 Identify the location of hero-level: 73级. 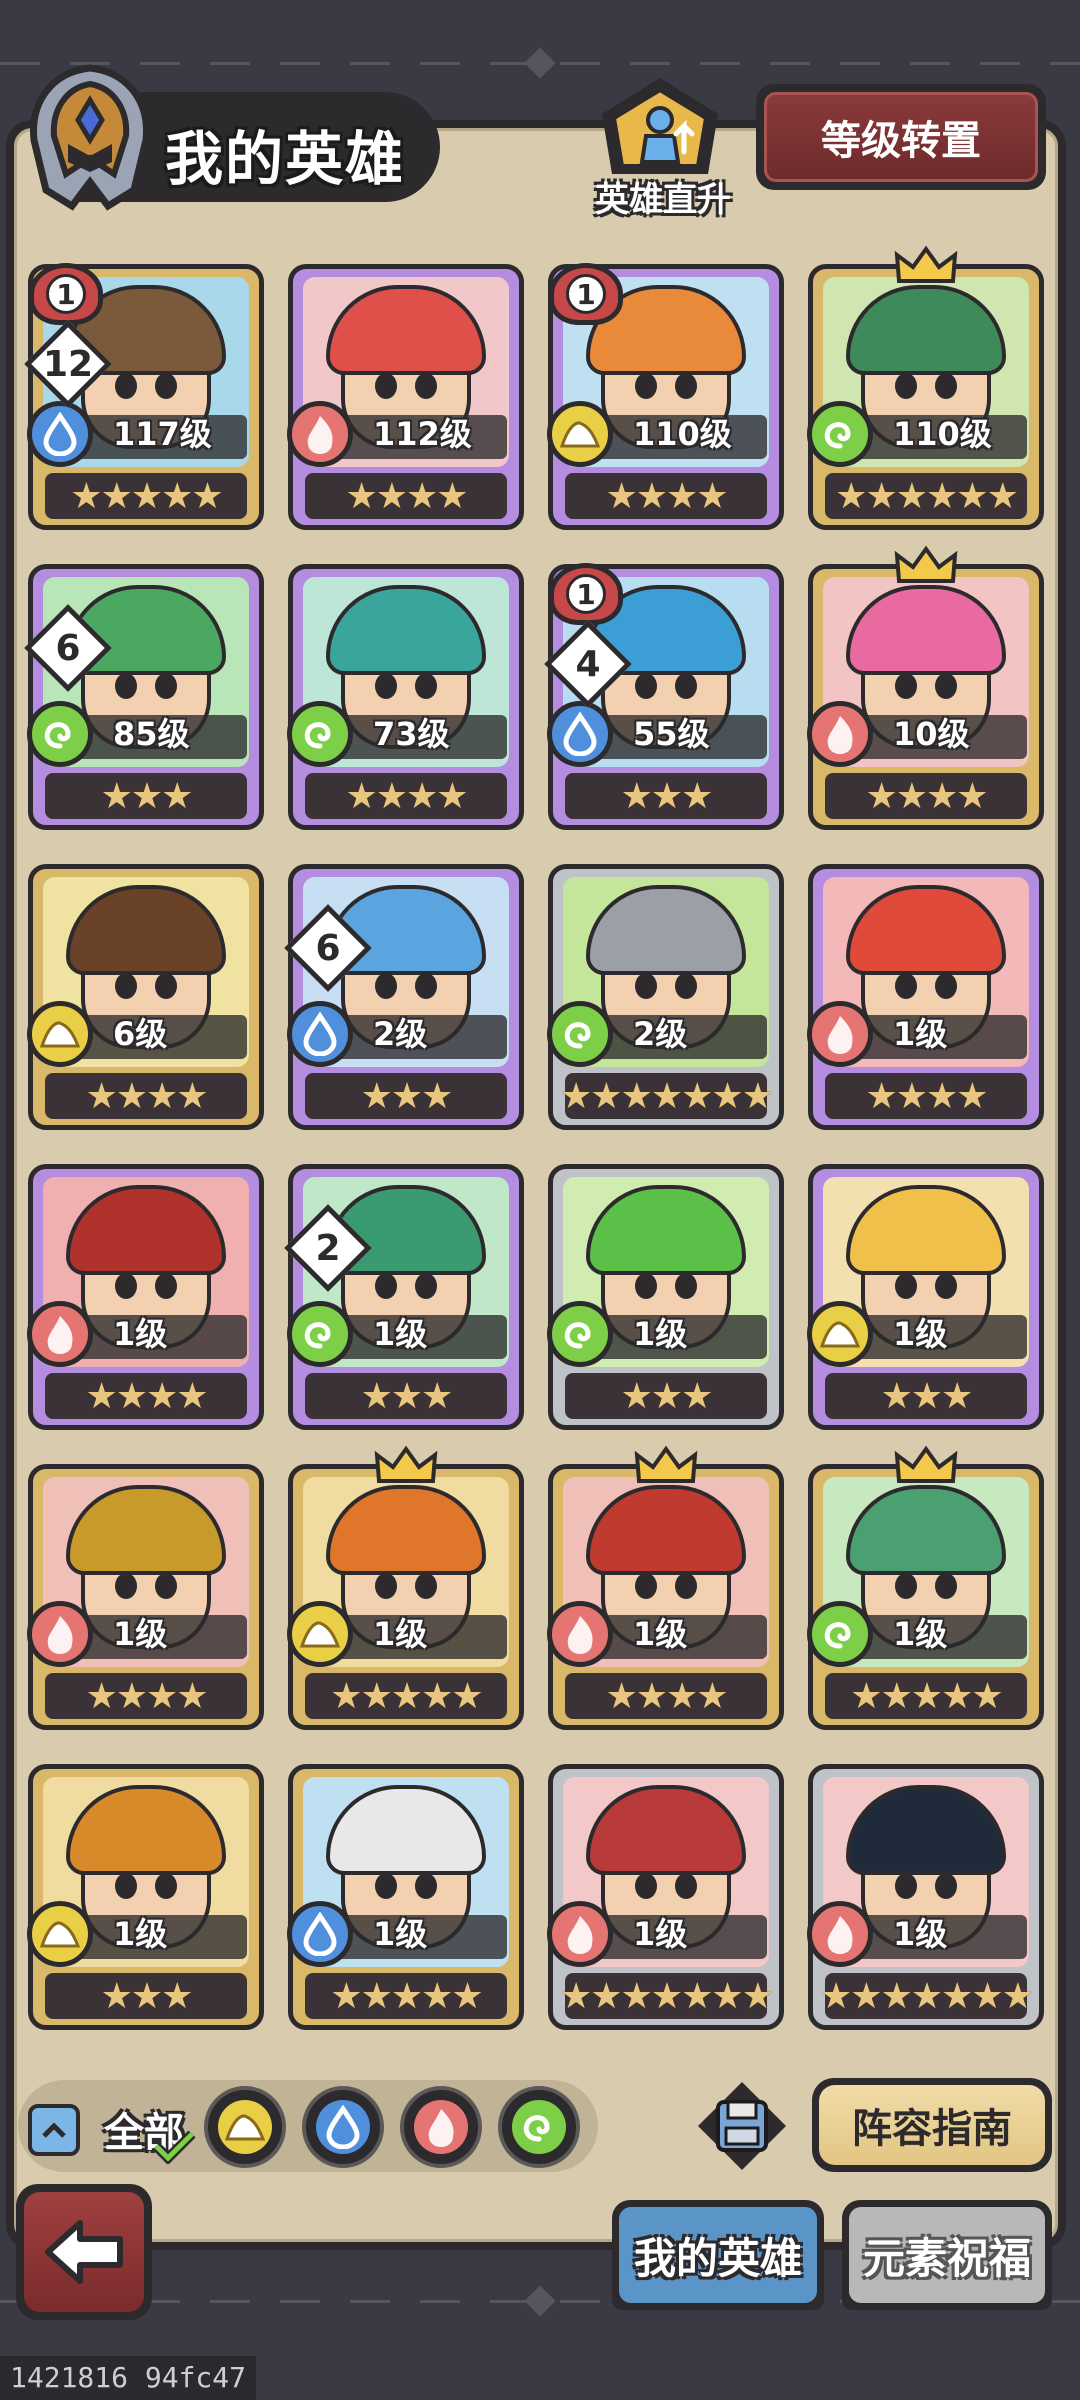
(411, 734).